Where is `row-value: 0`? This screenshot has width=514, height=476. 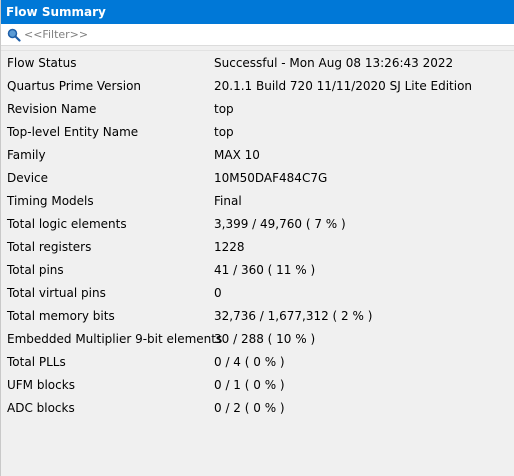
row-value: 0 is located at coordinates (218, 292).